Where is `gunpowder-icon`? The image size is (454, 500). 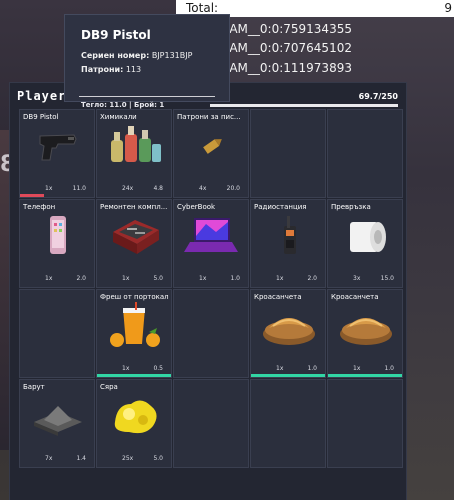
gunpowder-icon is located at coordinates (58, 416).